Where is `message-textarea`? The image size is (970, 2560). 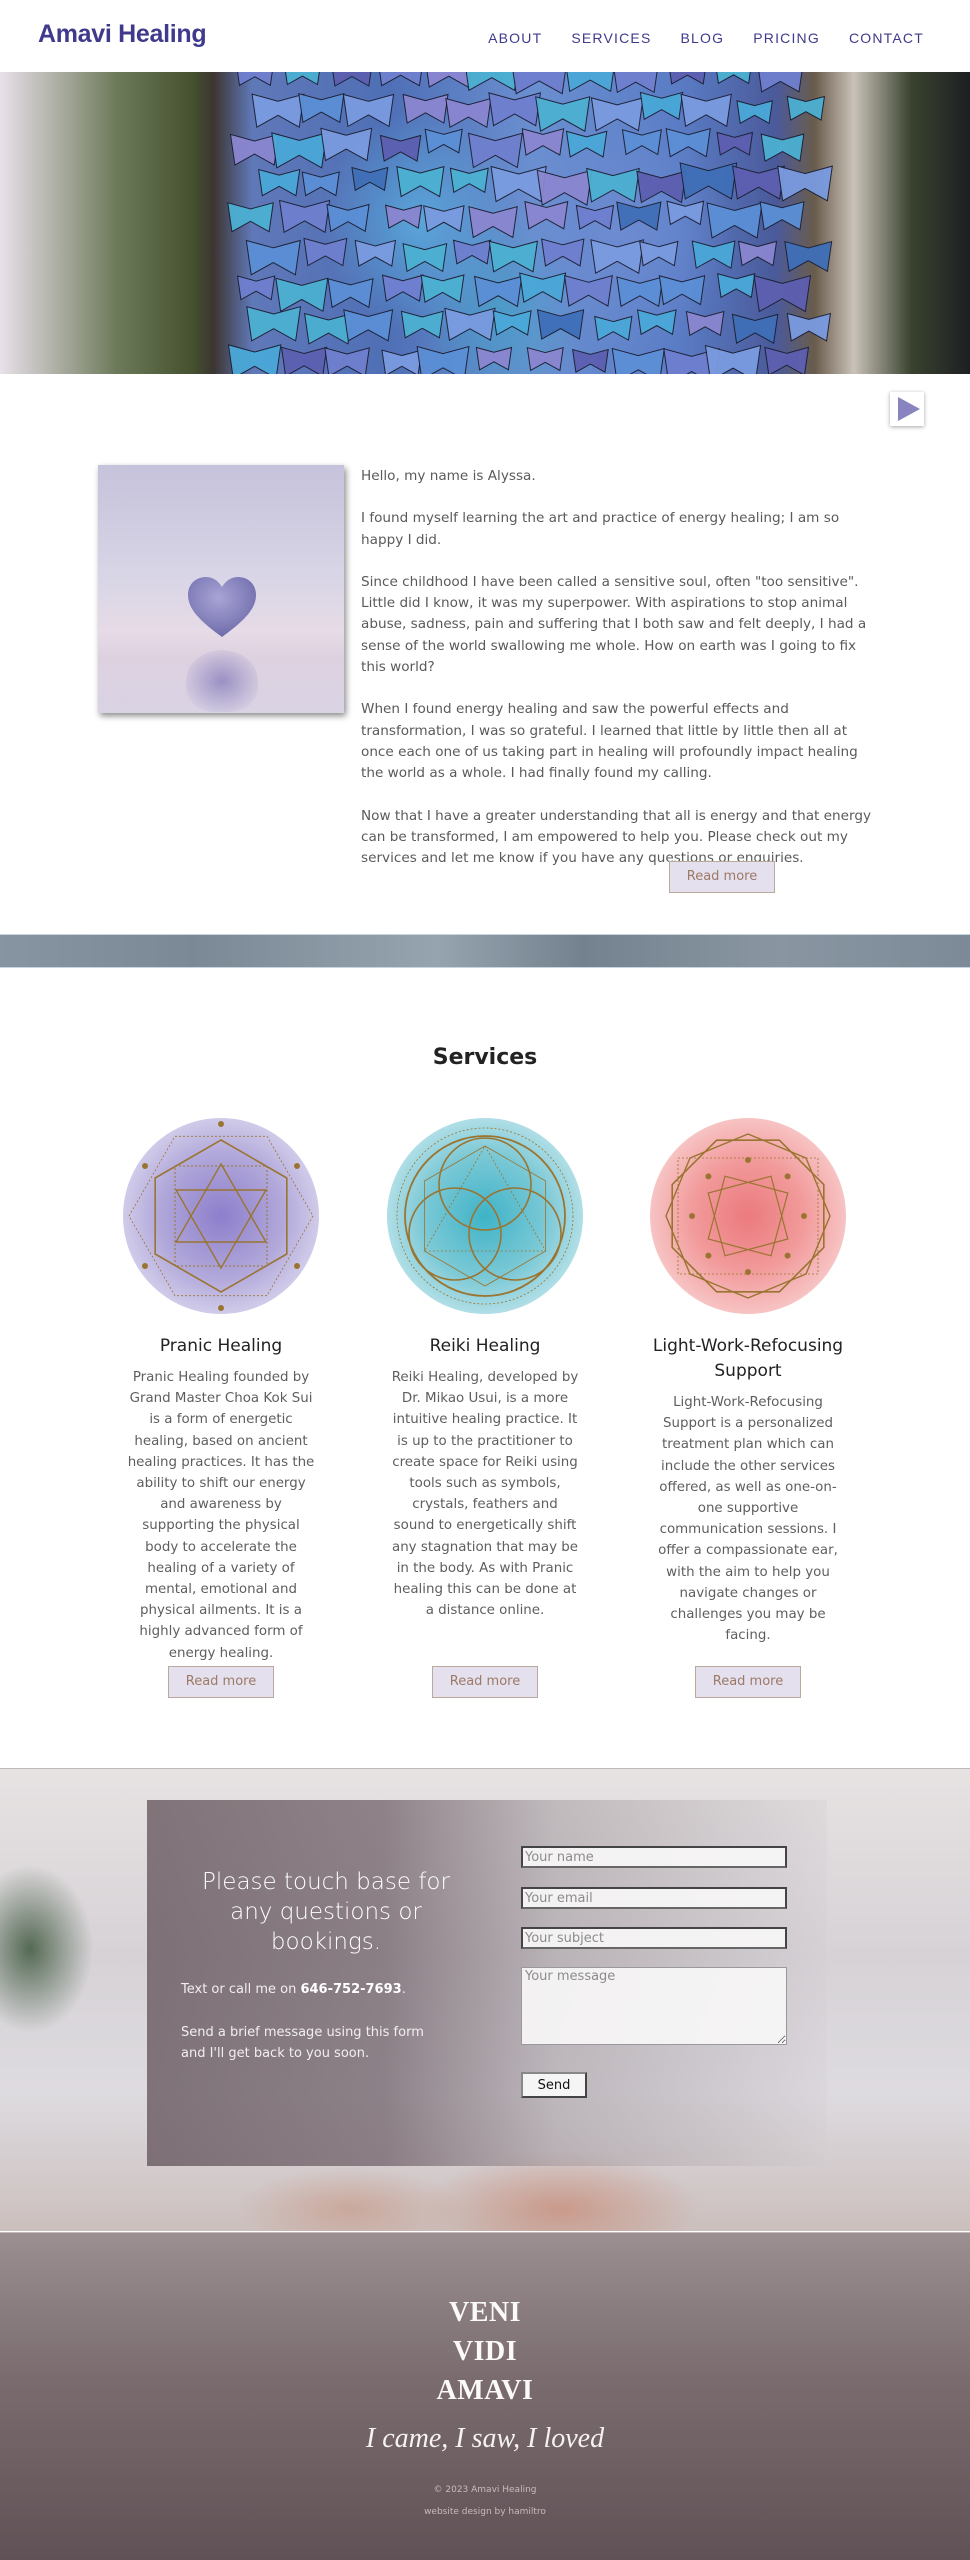 message-textarea is located at coordinates (654, 2006).